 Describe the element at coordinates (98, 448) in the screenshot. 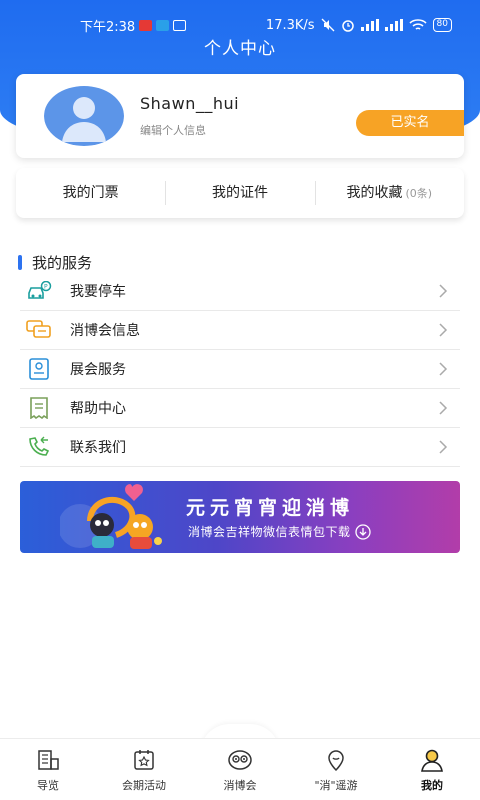

I see `service-label: 联系我们` at that location.